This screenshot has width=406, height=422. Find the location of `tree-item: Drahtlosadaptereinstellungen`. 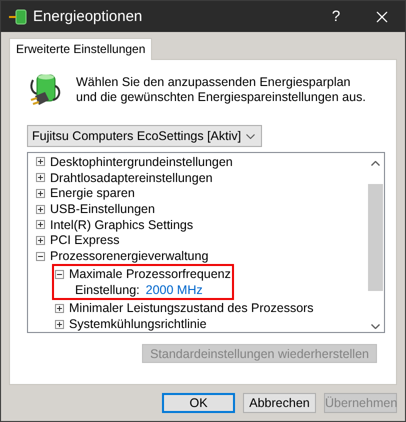

tree-item: Drahtlosadaptereinstellungen is located at coordinates (131, 177).